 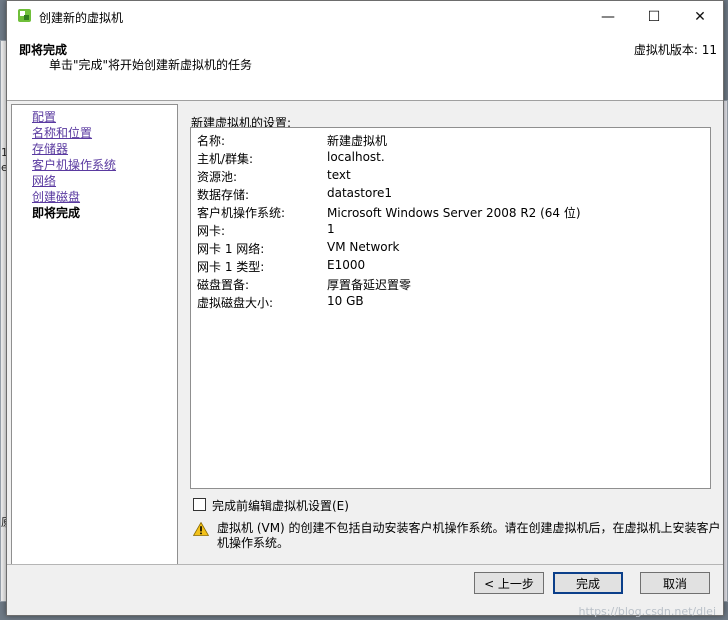 I want to click on cancel-button: 取消, so click(x=675, y=583).